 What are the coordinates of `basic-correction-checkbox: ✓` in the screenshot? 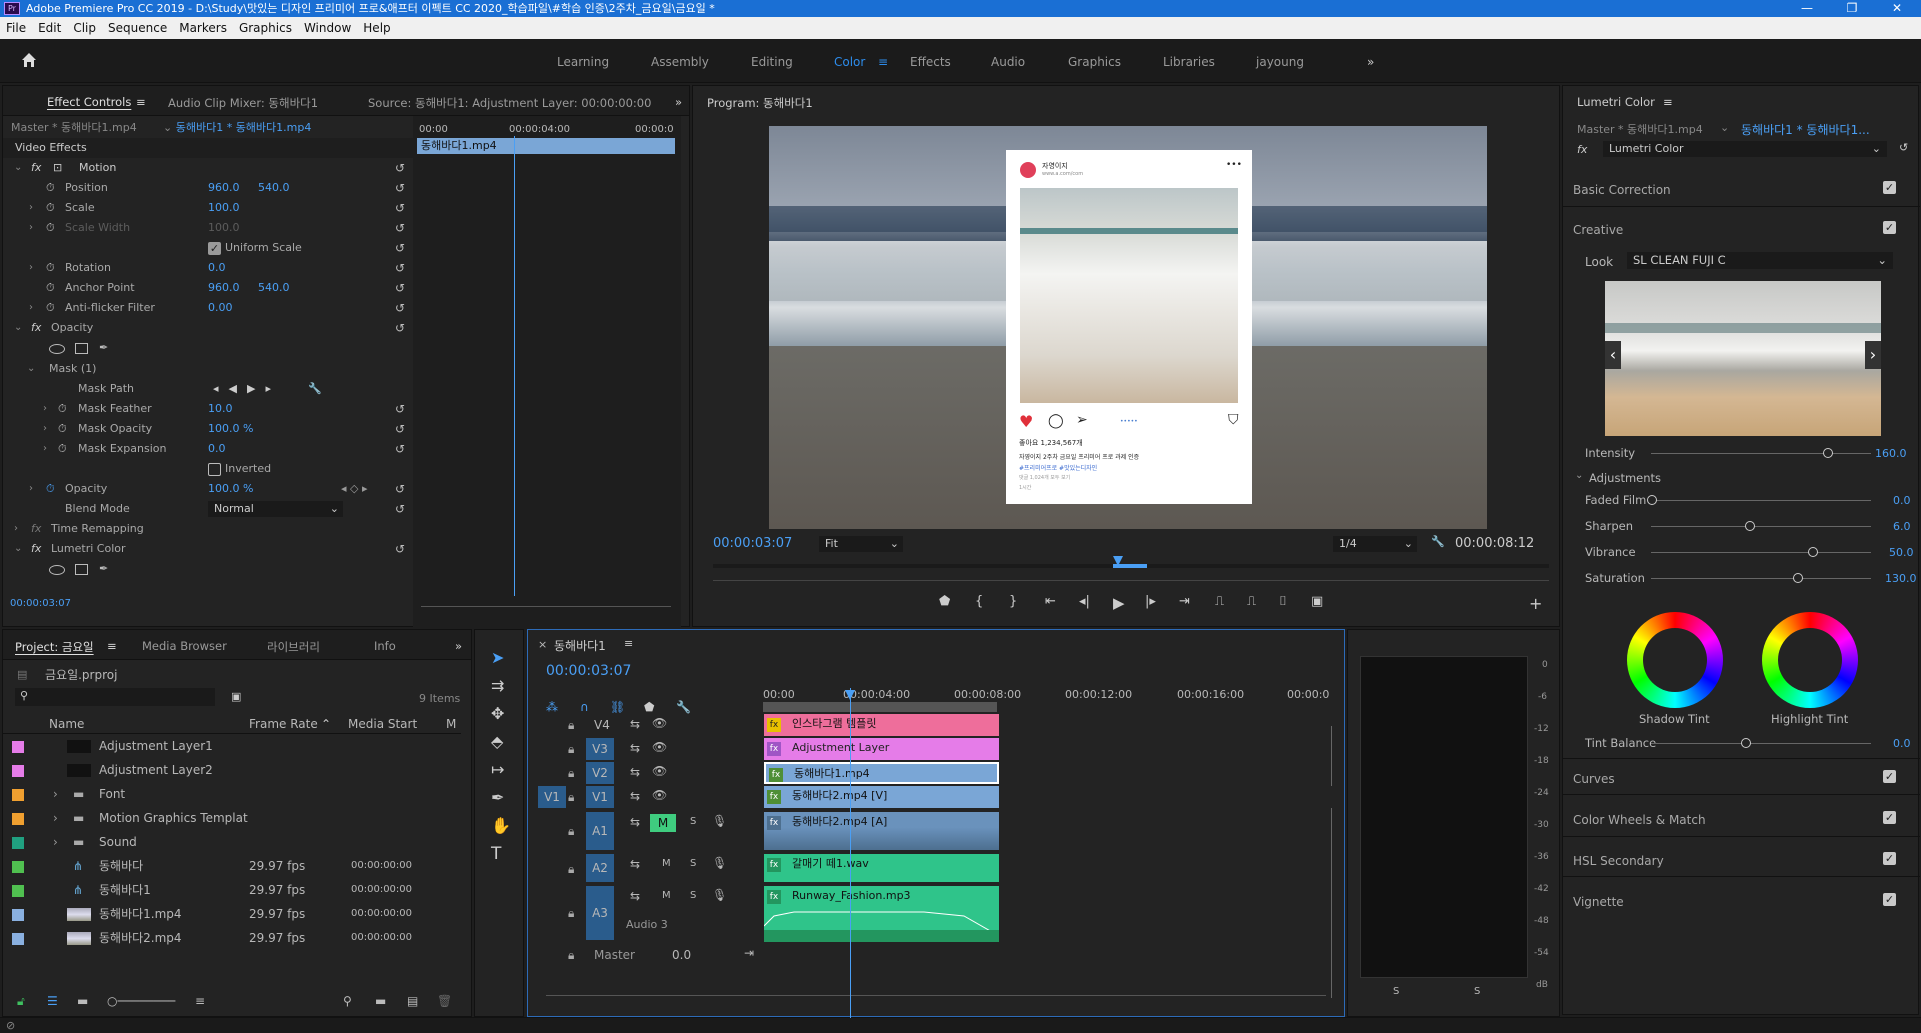 It's located at (1889, 187).